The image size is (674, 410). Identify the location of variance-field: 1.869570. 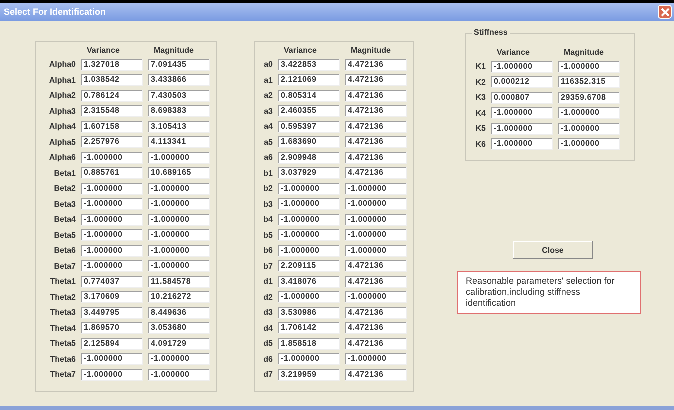
(112, 328).